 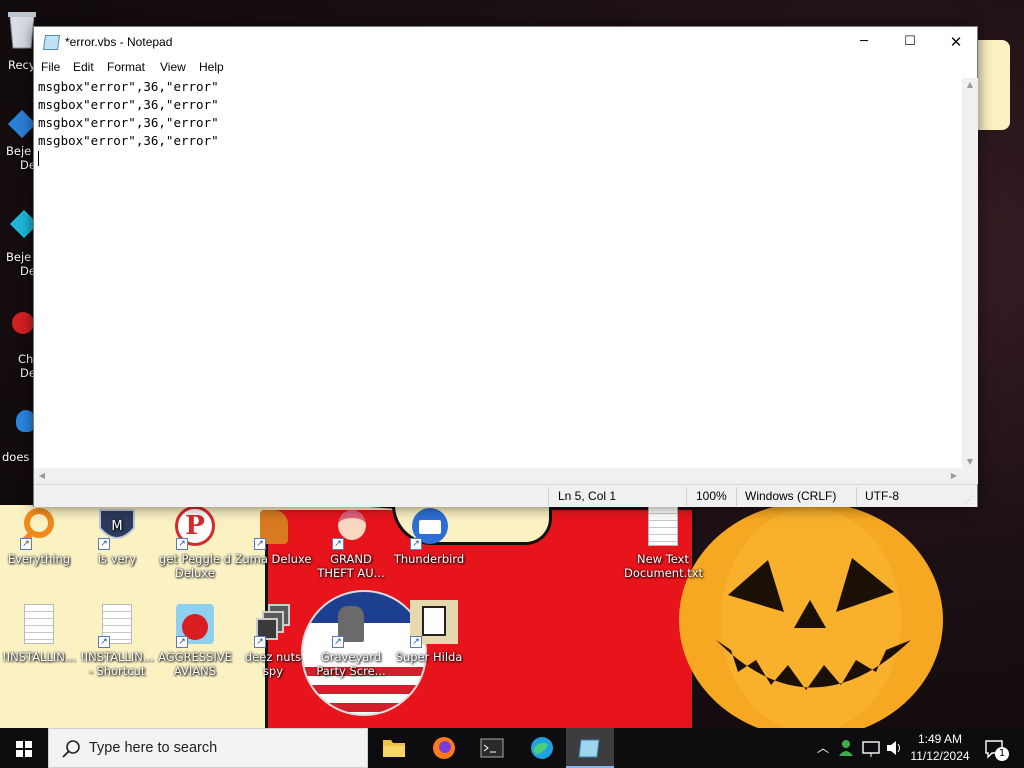 I want to click on desktop-shortcut-chuzzle: Ch De, so click(x=21, y=346).